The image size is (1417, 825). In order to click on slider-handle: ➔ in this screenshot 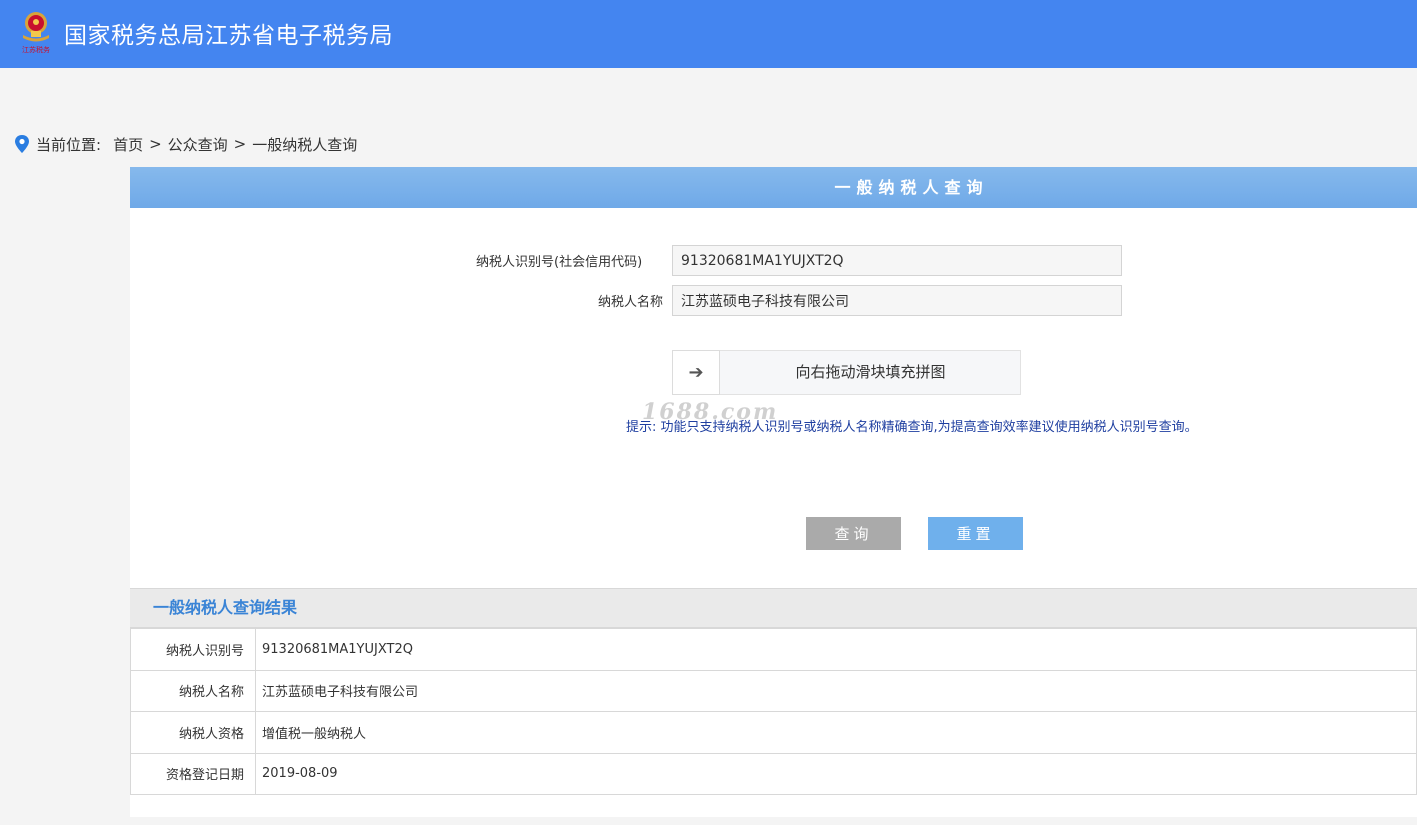, I will do `click(696, 372)`.